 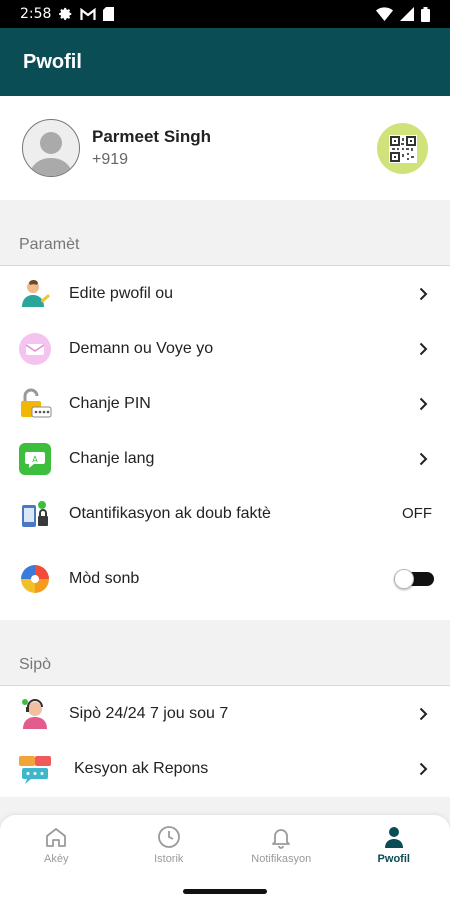 What do you see at coordinates (225, 768) in the screenshot?
I see `support-item-faq: Kesyon ak Repons` at bounding box center [225, 768].